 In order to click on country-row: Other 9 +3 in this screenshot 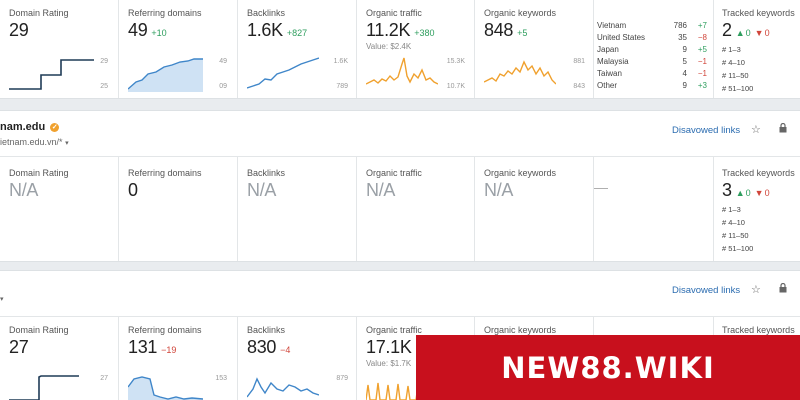, I will do `click(652, 86)`.